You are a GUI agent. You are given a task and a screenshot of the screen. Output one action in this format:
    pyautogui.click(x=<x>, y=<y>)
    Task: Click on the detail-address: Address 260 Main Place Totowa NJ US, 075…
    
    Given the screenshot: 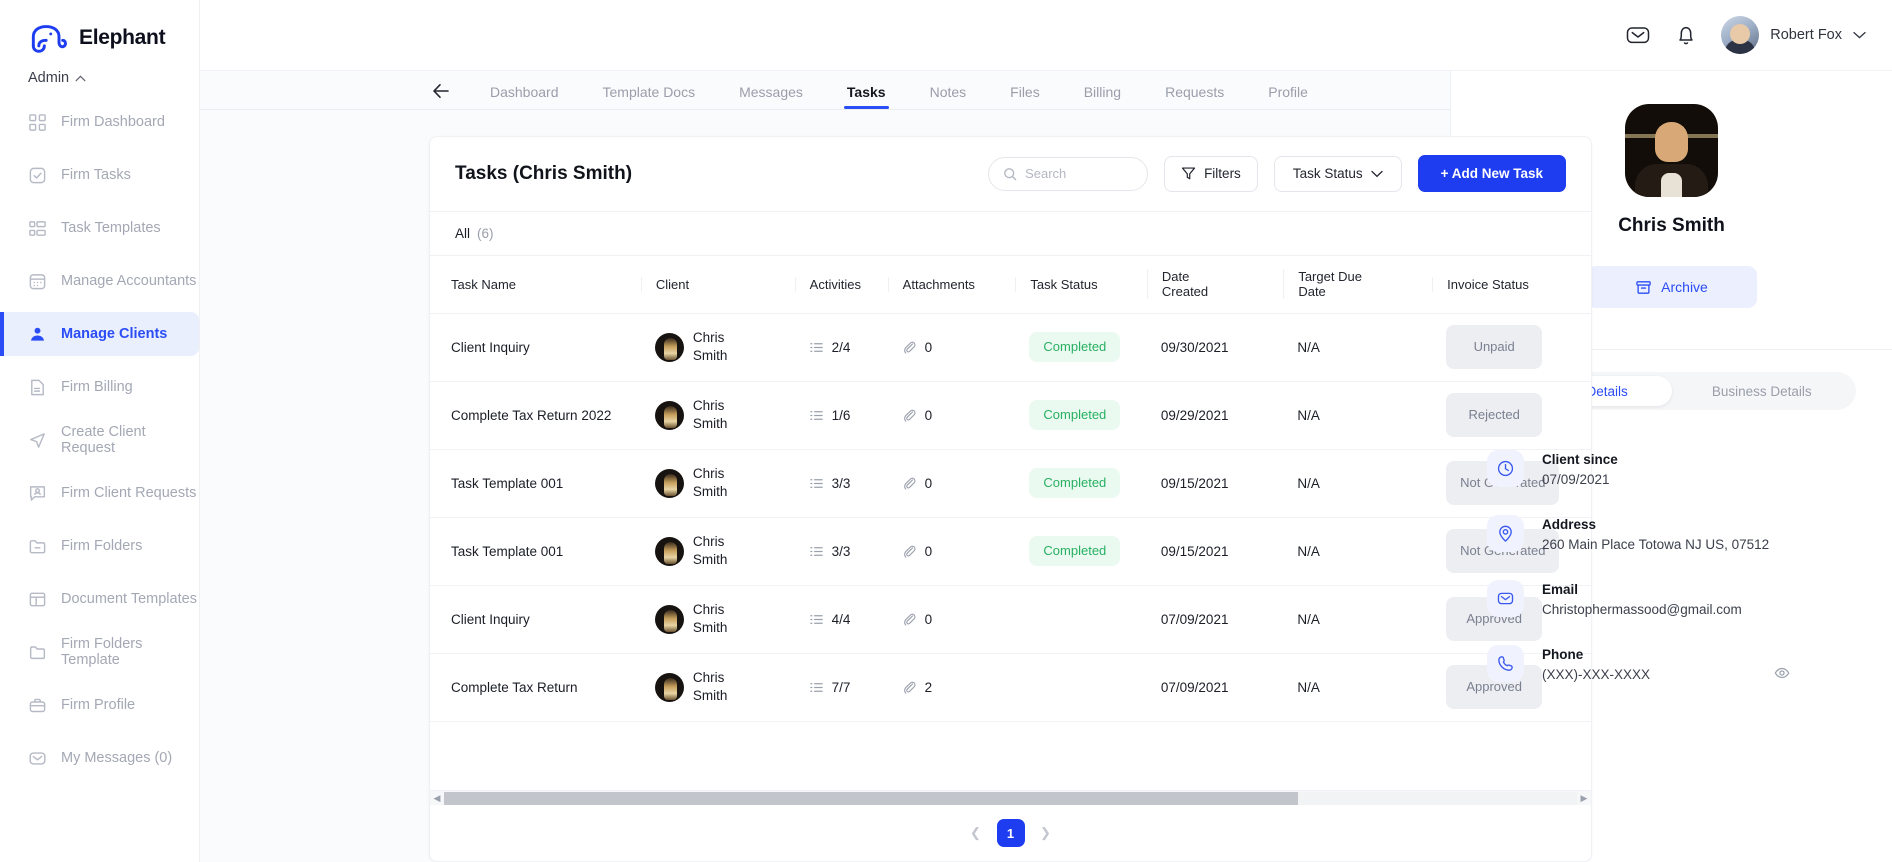 What is the action you would take?
    pyautogui.click(x=1671, y=533)
    